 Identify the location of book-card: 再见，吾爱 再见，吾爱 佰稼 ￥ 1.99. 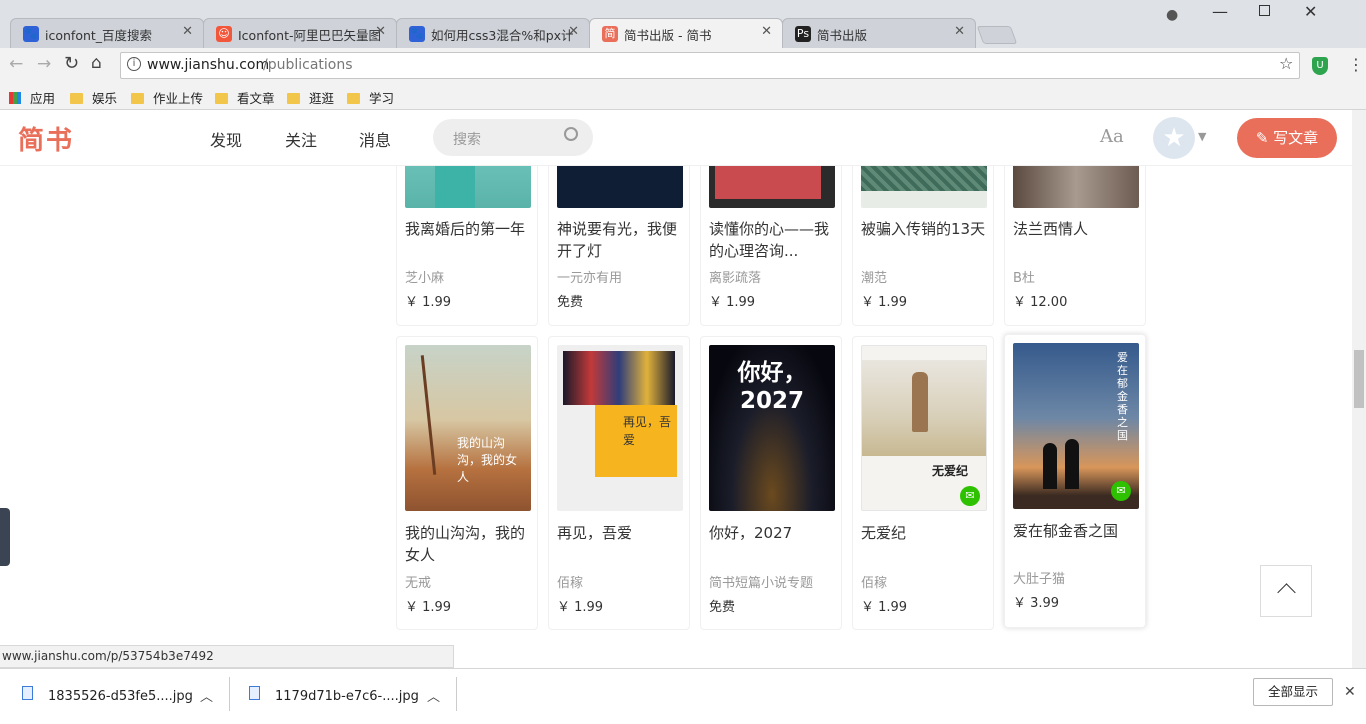
(619, 483).